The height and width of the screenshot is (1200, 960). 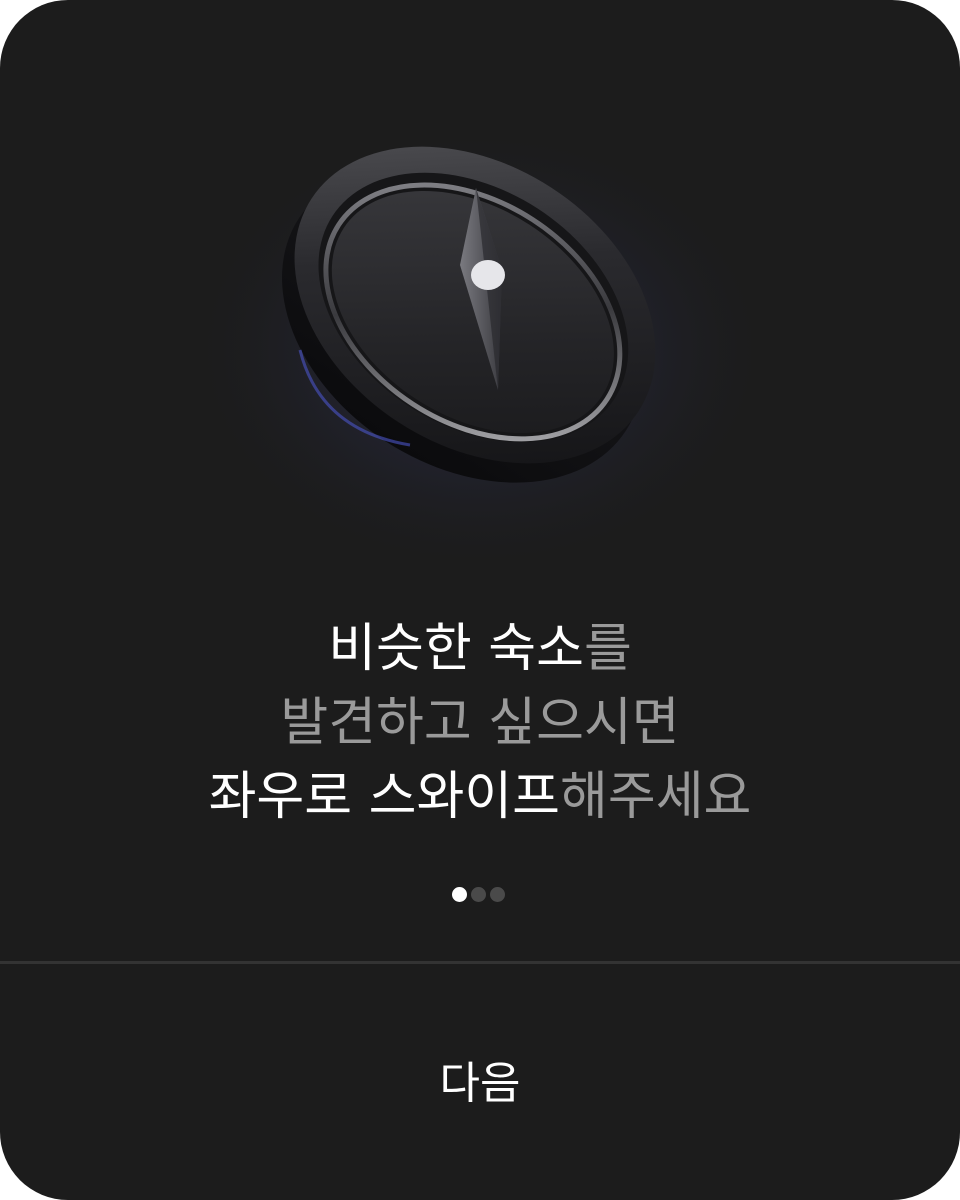 What do you see at coordinates (456, 649) in the screenshot?
I see `headline-line-1-highlight: 비슷한 숙소` at bounding box center [456, 649].